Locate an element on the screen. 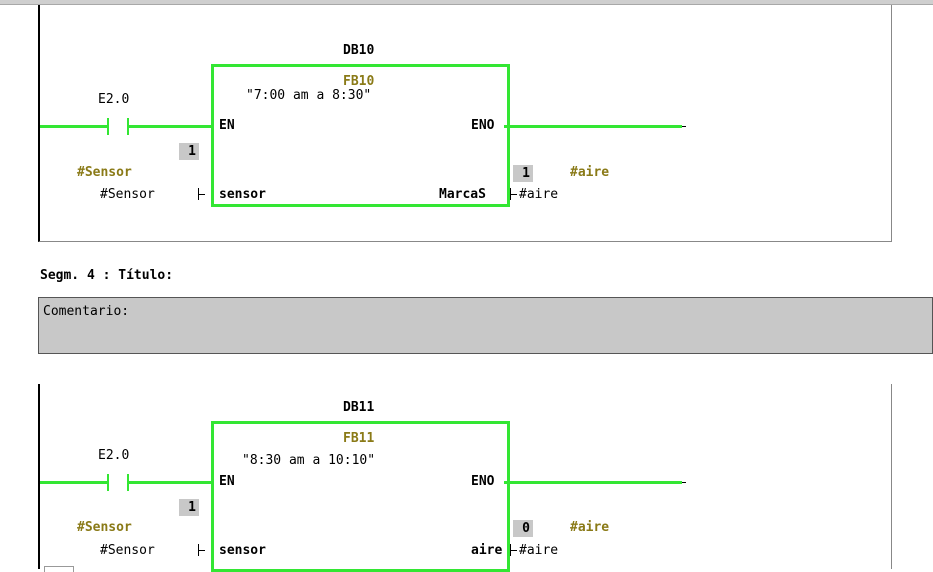 Image resolution: width=933 pixels, height=572 pixels. output-status-value: 1 is located at coordinates (523, 173).